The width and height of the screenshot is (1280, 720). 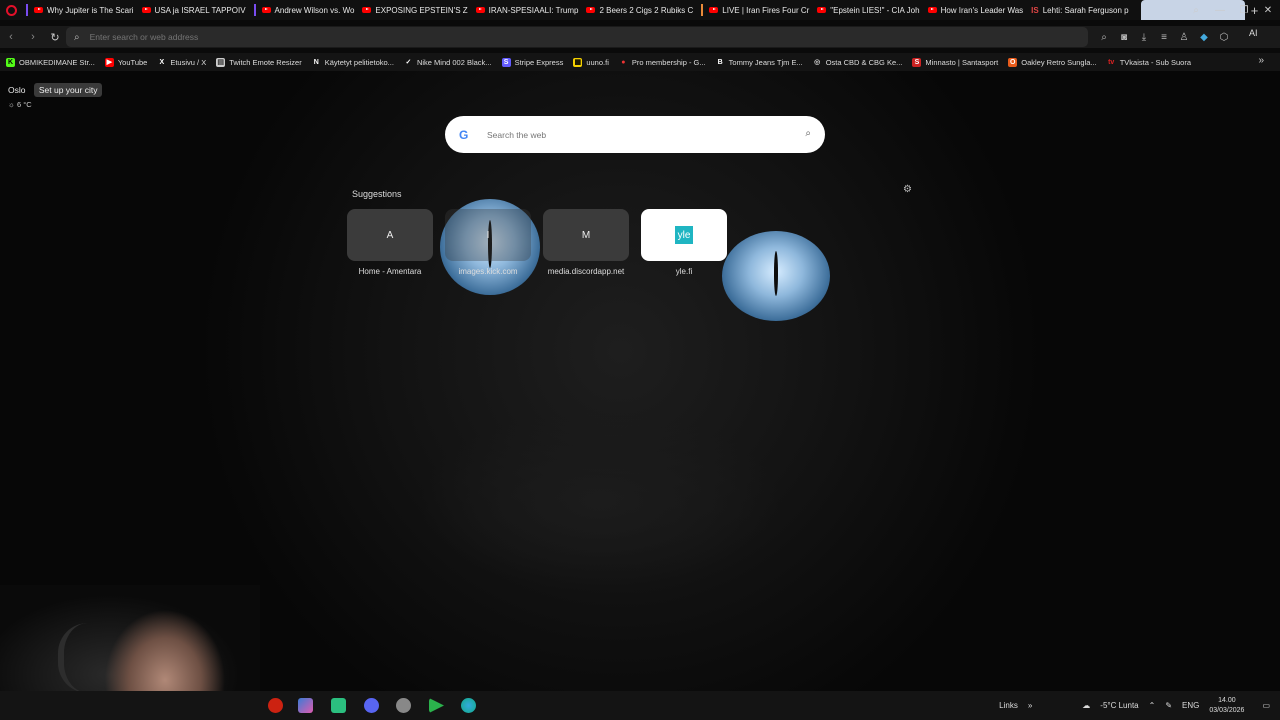 I want to click on play-taskbar-icon, so click(x=436, y=705).